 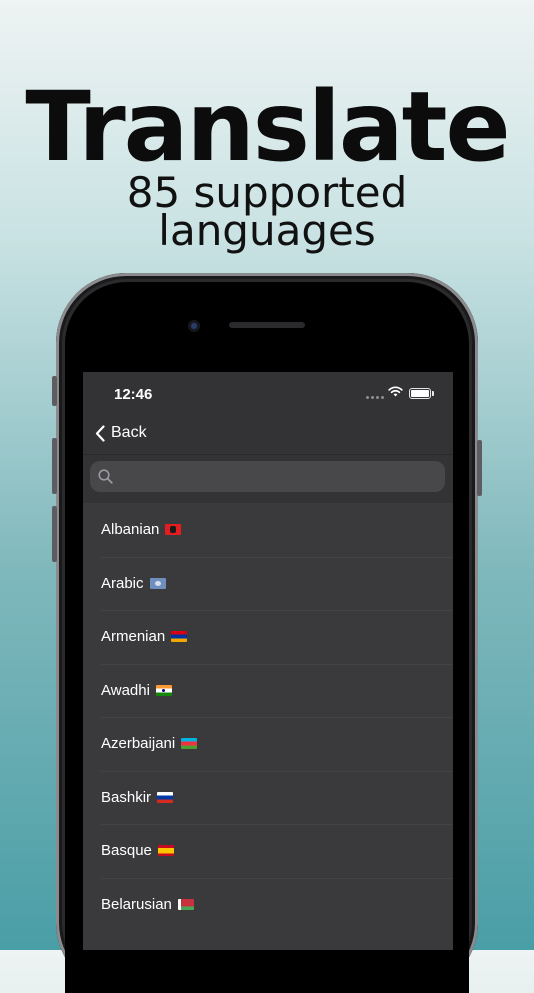 I want to click on language-row-arabic: Arabic, so click(x=268, y=583).